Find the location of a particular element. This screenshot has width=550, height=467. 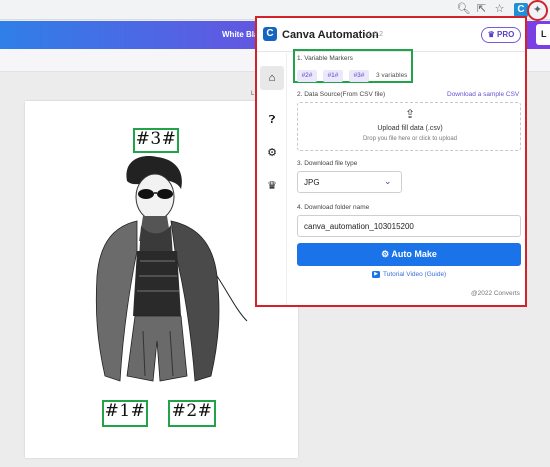

puzzle-icon: ✦ is located at coordinates (537, 10).